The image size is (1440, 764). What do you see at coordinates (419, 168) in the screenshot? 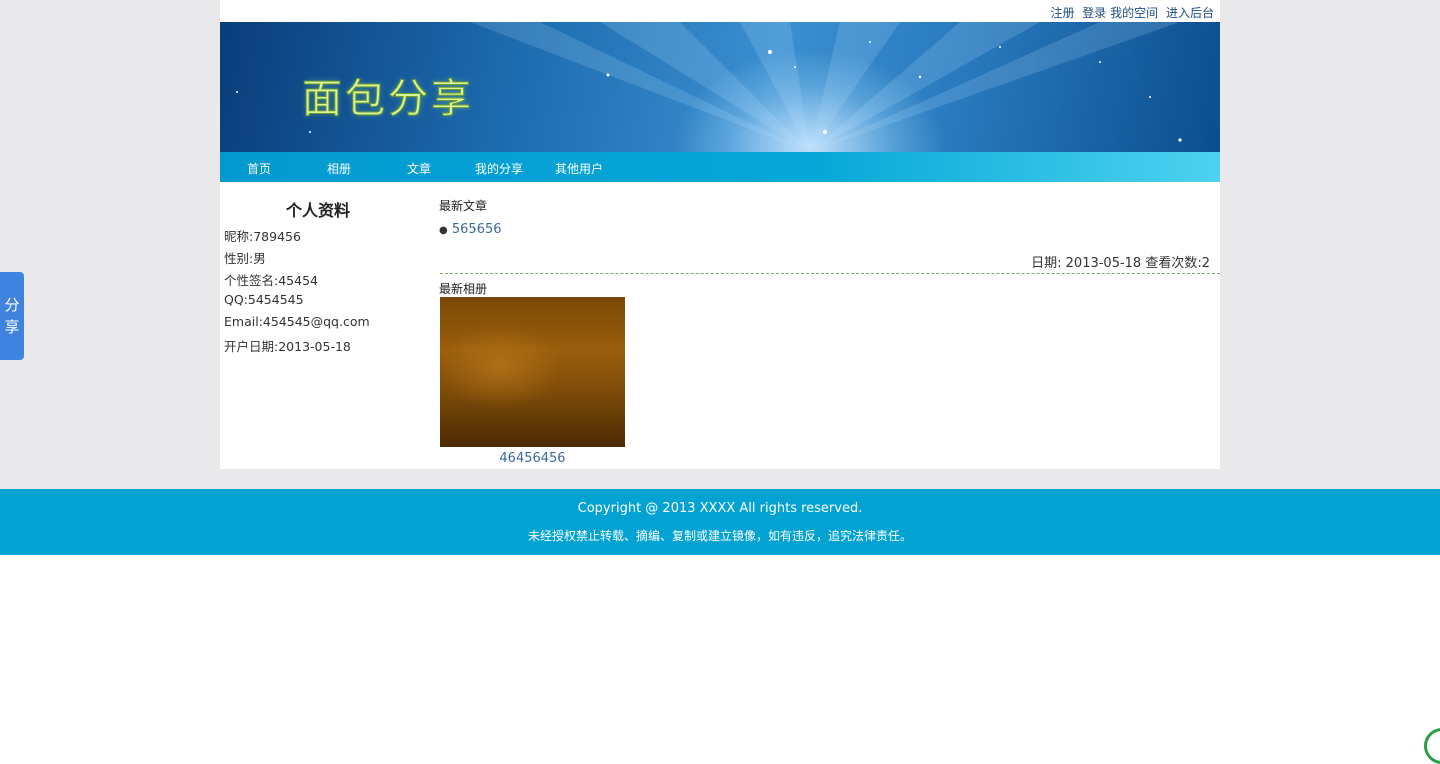
I see `nav-item-articles: 文章` at bounding box center [419, 168].